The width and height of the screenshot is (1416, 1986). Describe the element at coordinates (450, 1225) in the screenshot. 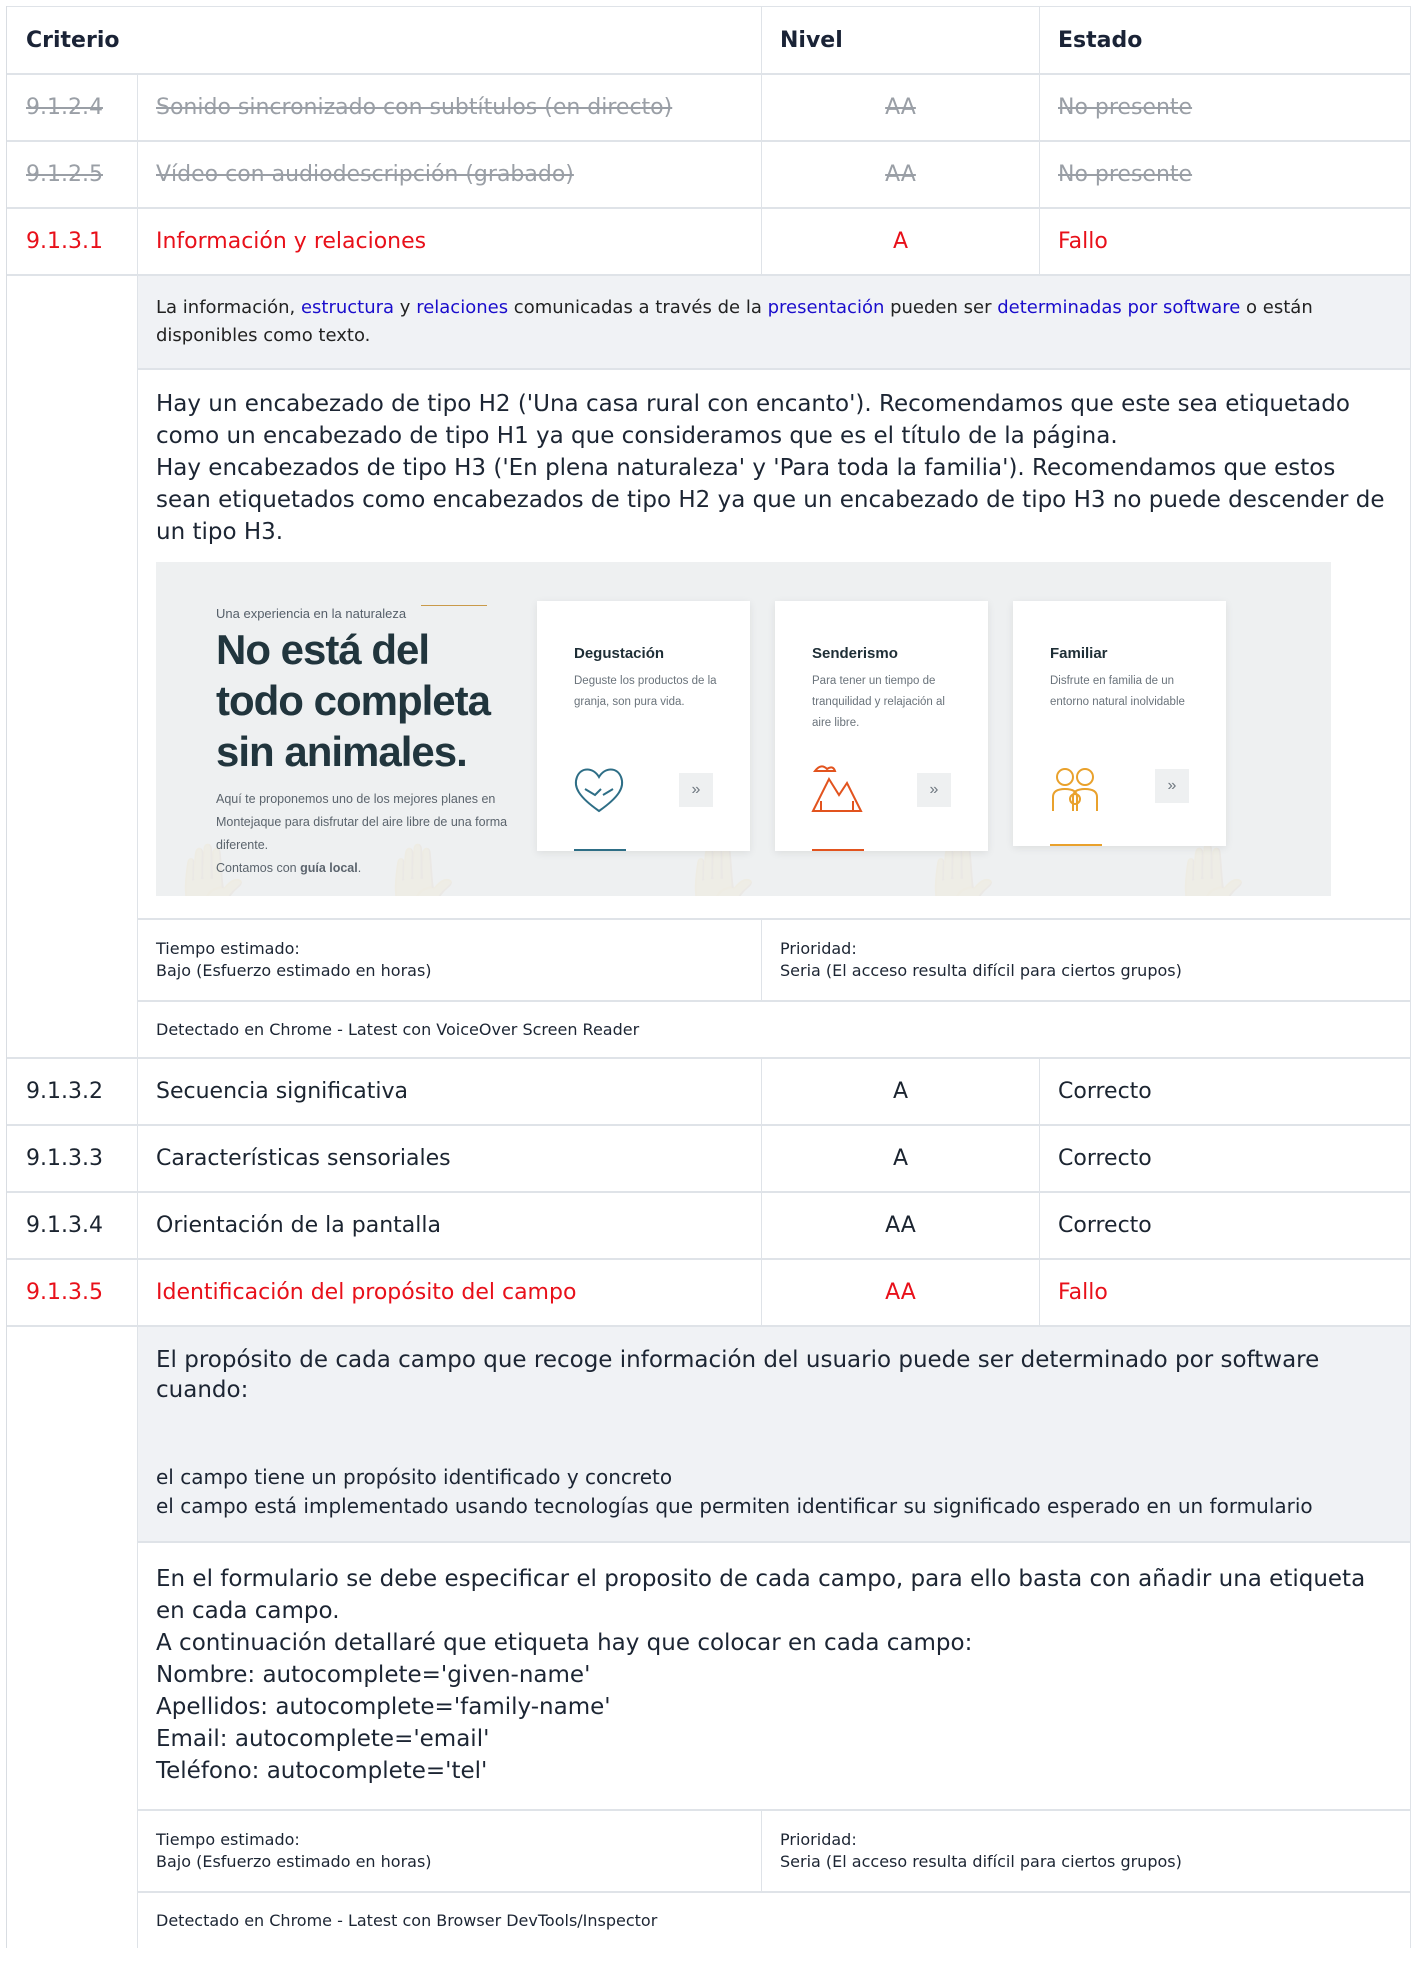

I see `criterion-name: Orientación de la pantalla` at that location.